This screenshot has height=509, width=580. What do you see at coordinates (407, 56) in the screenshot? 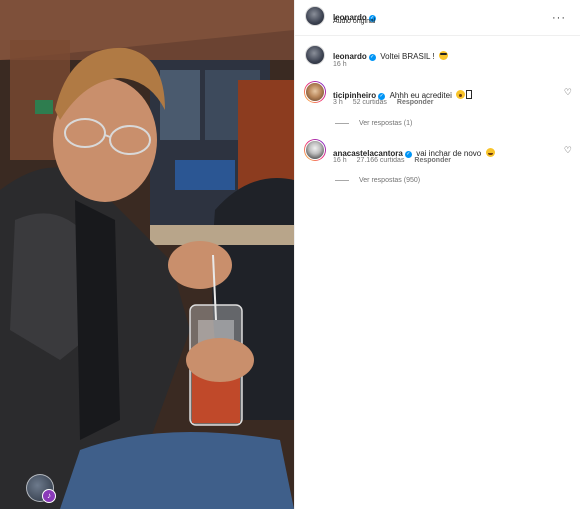
I see `caption-text: Voltei BRASIL !` at bounding box center [407, 56].